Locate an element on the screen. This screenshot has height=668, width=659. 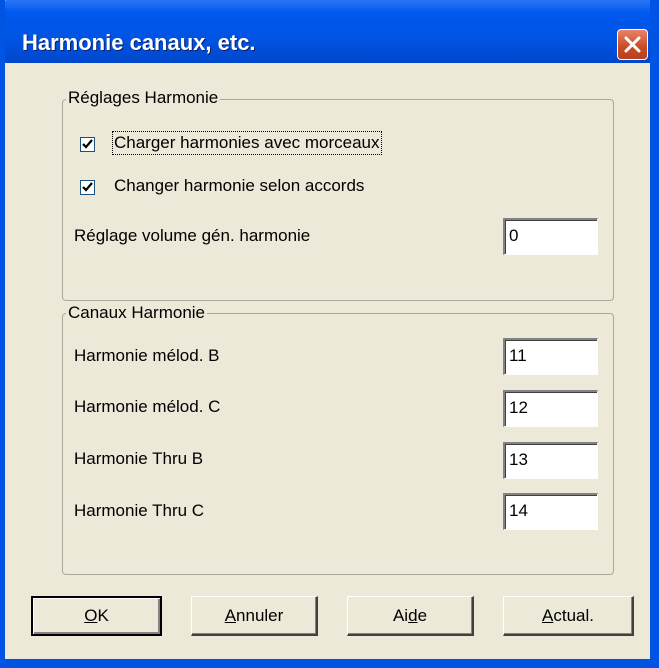
changer-harmonie-label: Changer harmonie selon accords is located at coordinates (239, 186).